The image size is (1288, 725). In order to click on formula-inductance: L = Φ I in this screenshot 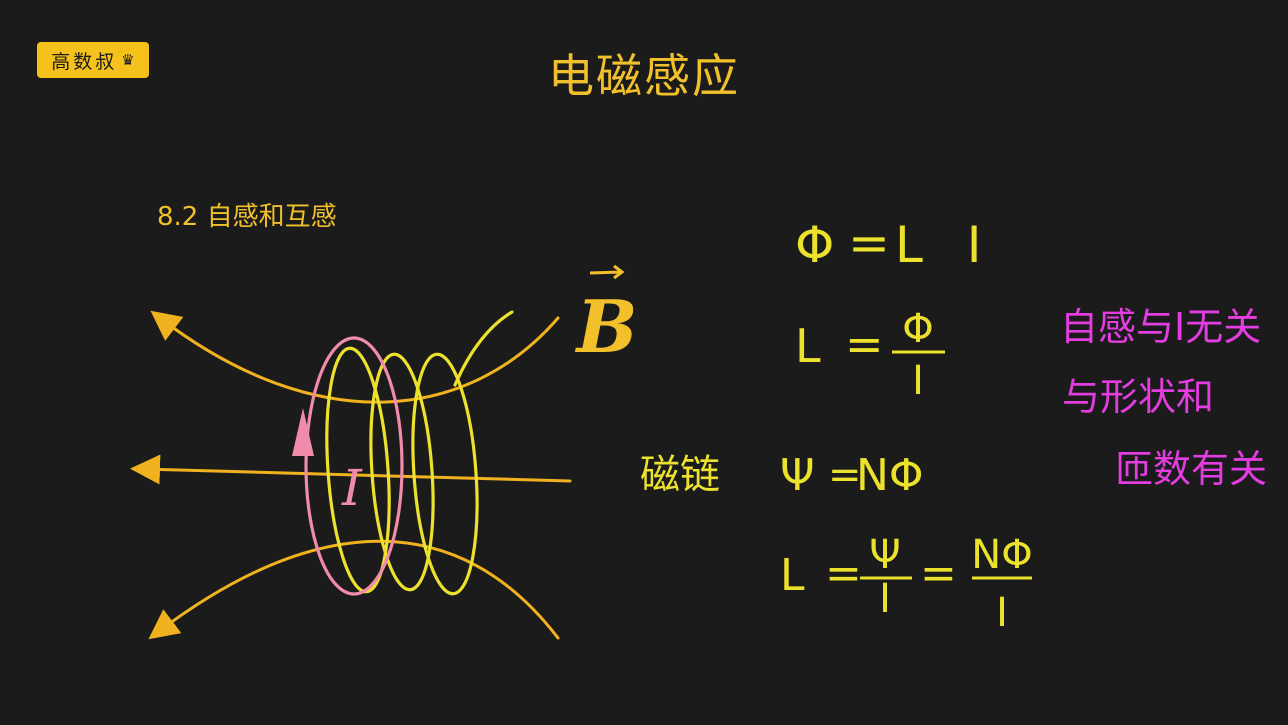, I will do `click(870, 355)`.